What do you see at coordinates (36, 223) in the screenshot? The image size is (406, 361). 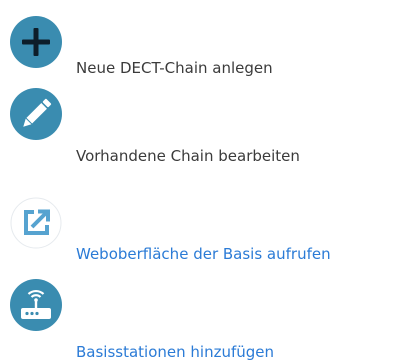 I see `external-link-icon` at bounding box center [36, 223].